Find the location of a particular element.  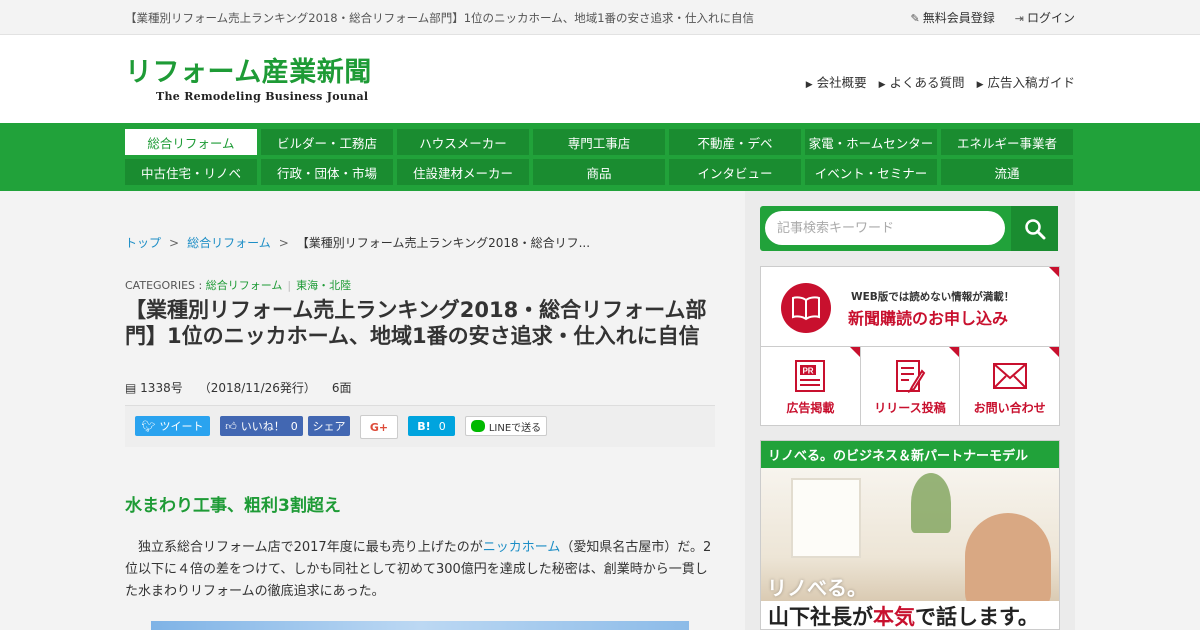

hatena-bookmark-button: B! 0 is located at coordinates (431, 426).